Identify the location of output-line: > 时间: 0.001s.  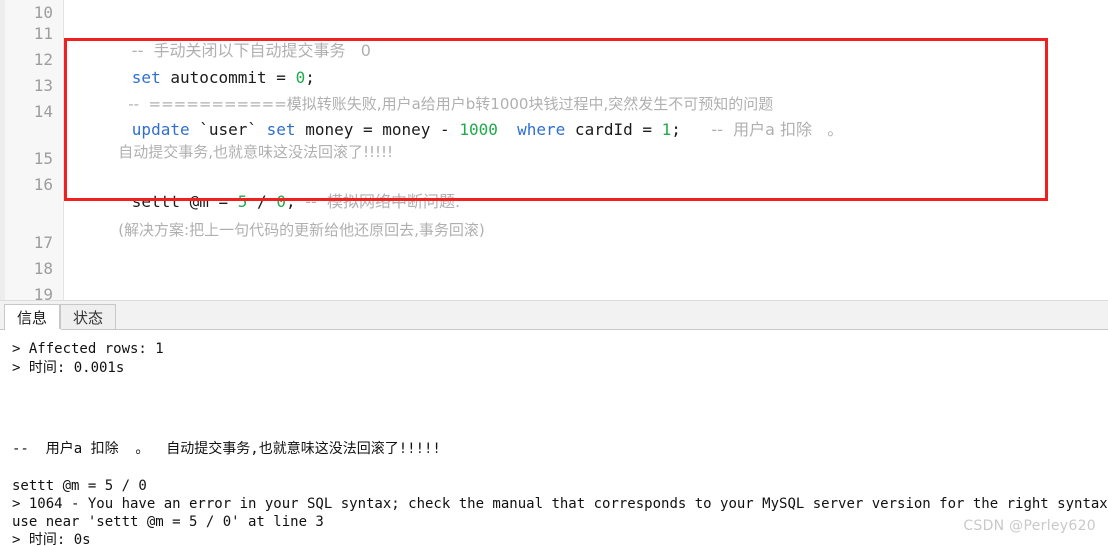
(68, 368).